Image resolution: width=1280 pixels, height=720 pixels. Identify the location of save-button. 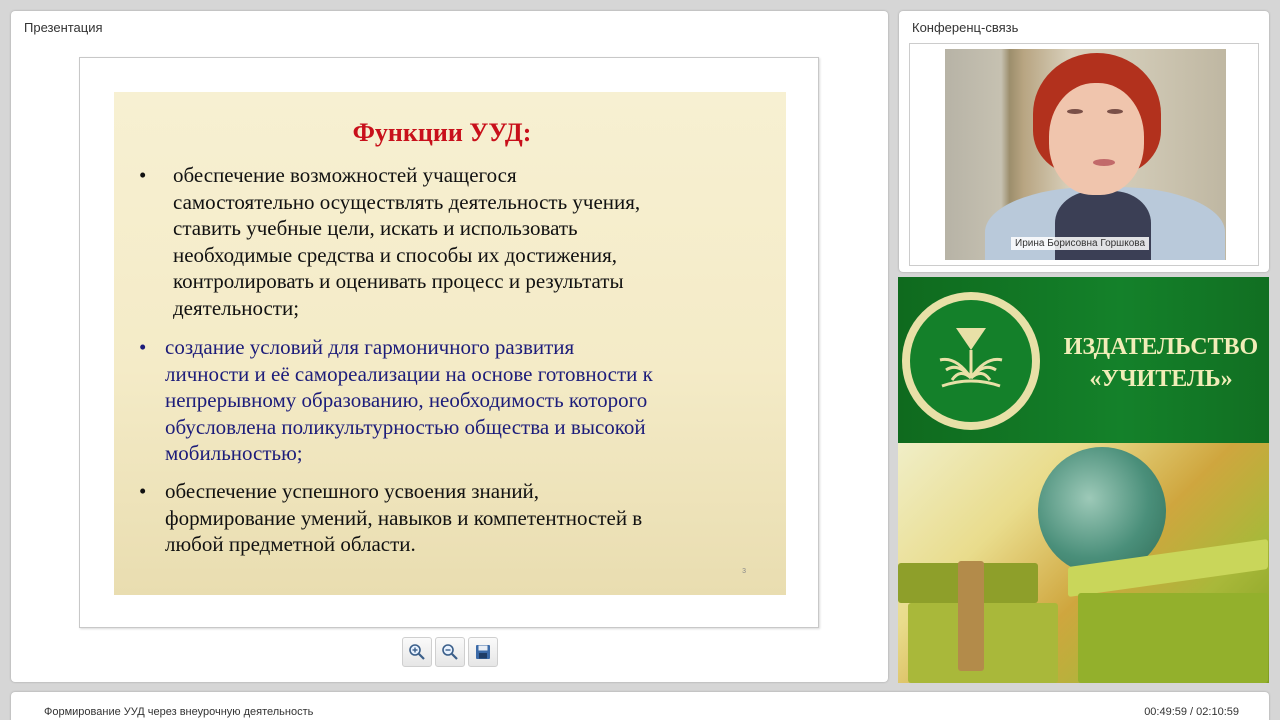
(483, 652).